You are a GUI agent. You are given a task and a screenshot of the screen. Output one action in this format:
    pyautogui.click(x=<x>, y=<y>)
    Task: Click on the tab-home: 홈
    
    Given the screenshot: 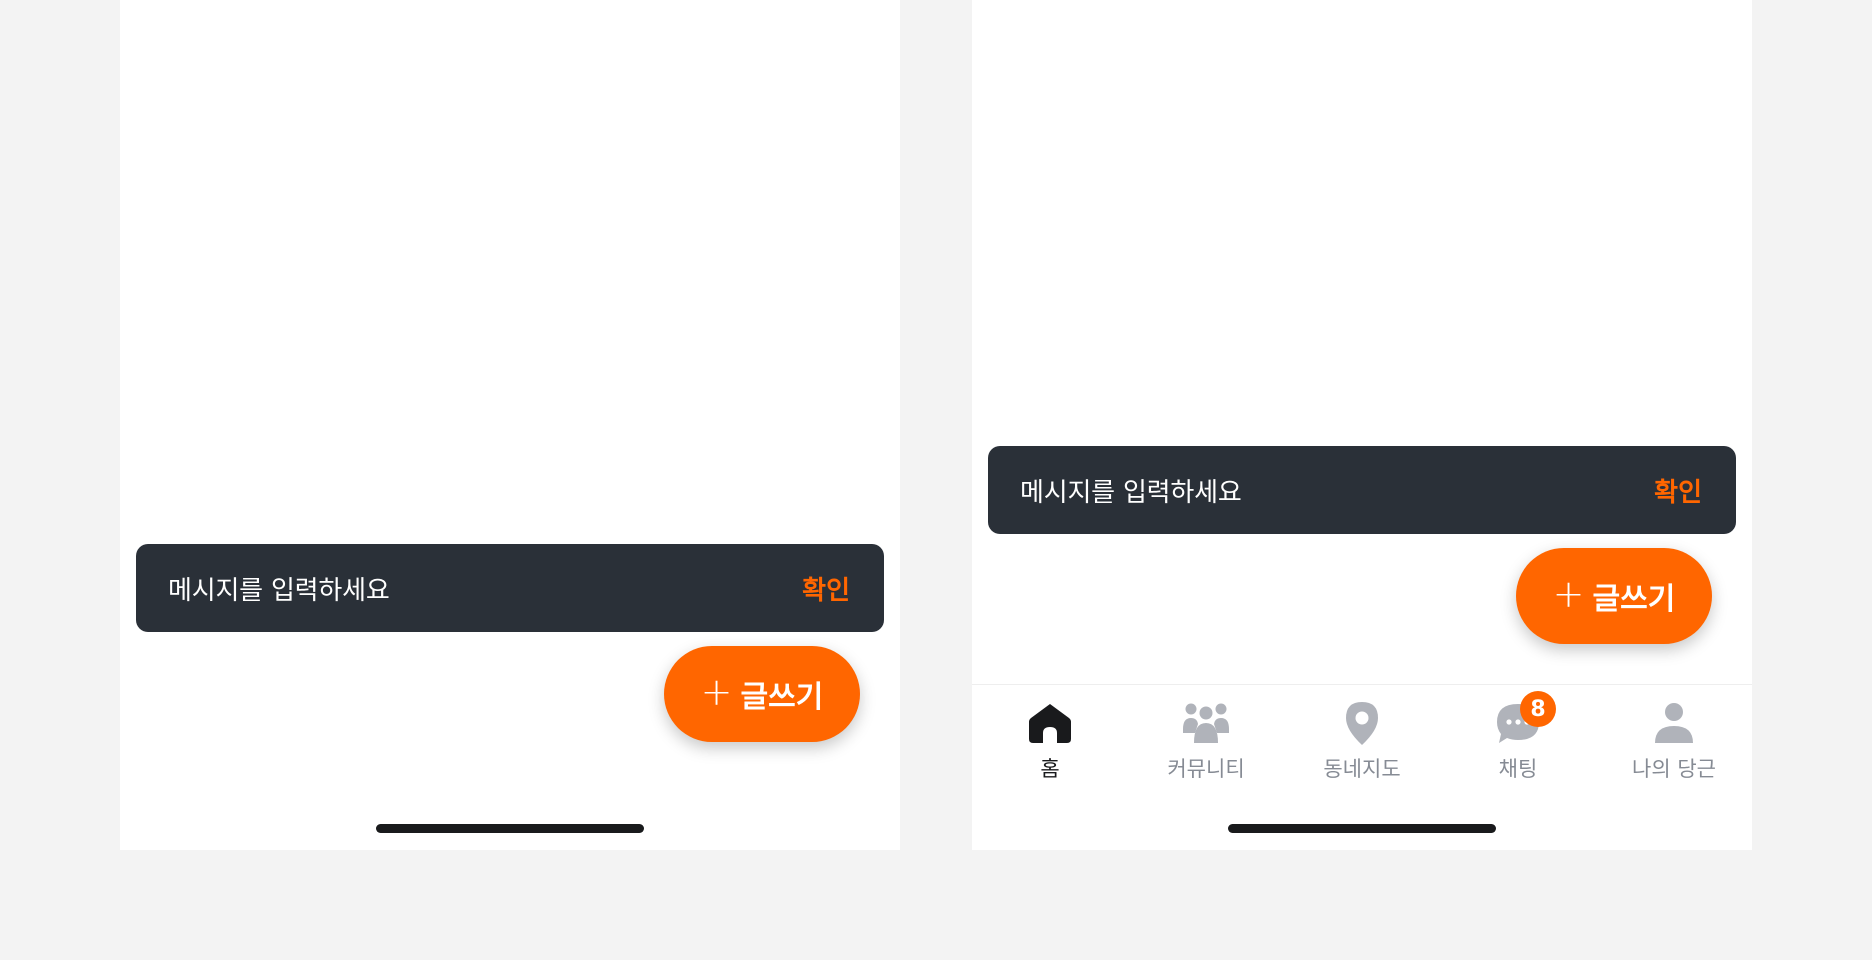 What is the action you would take?
    pyautogui.click(x=1050, y=735)
    